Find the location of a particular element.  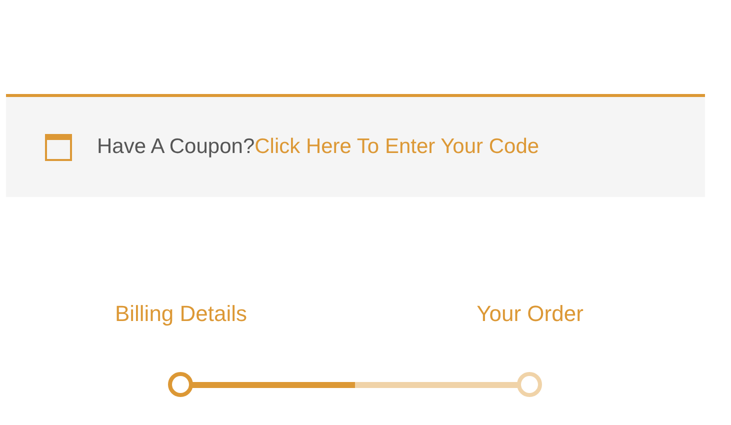

coupon-text: Have A Coupon?Click Here To Enter Your Code is located at coordinates (318, 147).